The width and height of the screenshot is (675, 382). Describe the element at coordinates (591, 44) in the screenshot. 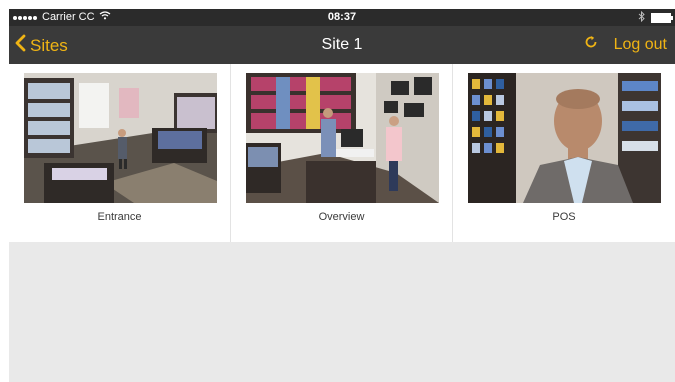

I see `refresh-icon` at that location.